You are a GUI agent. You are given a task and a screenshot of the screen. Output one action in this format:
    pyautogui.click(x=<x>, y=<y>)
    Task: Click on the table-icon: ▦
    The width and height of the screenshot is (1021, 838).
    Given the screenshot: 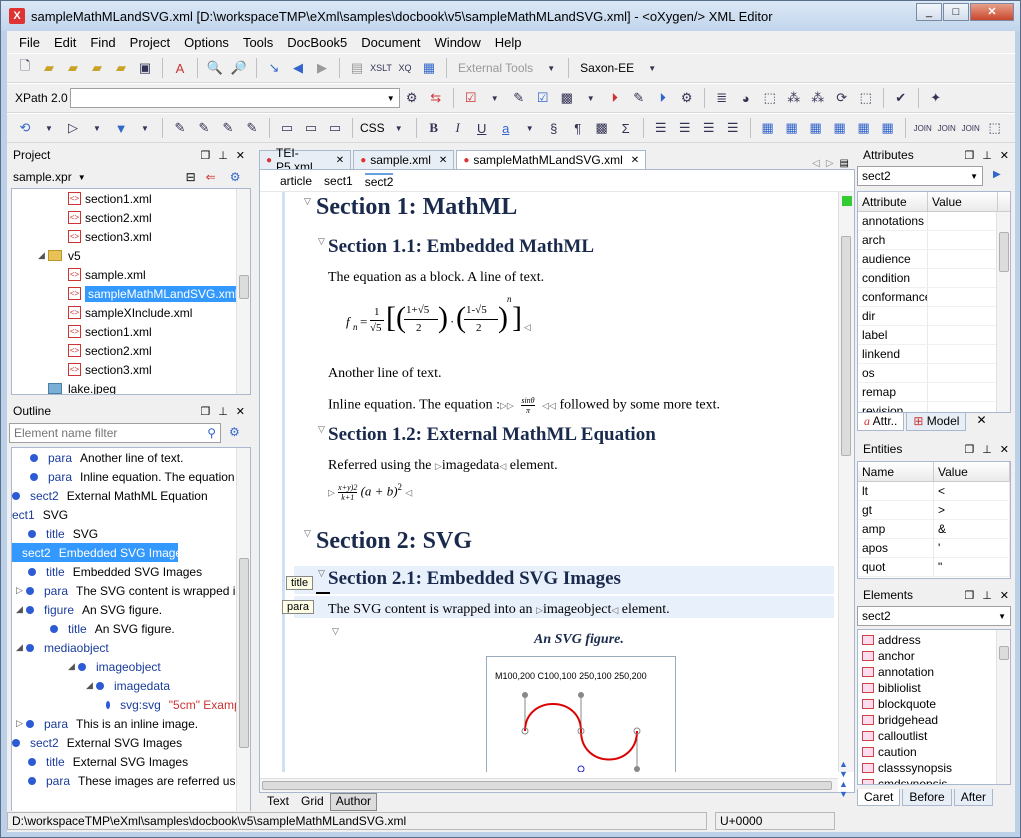 What is the action you would take?
    pyautogui.click(x=768, y=128)
    